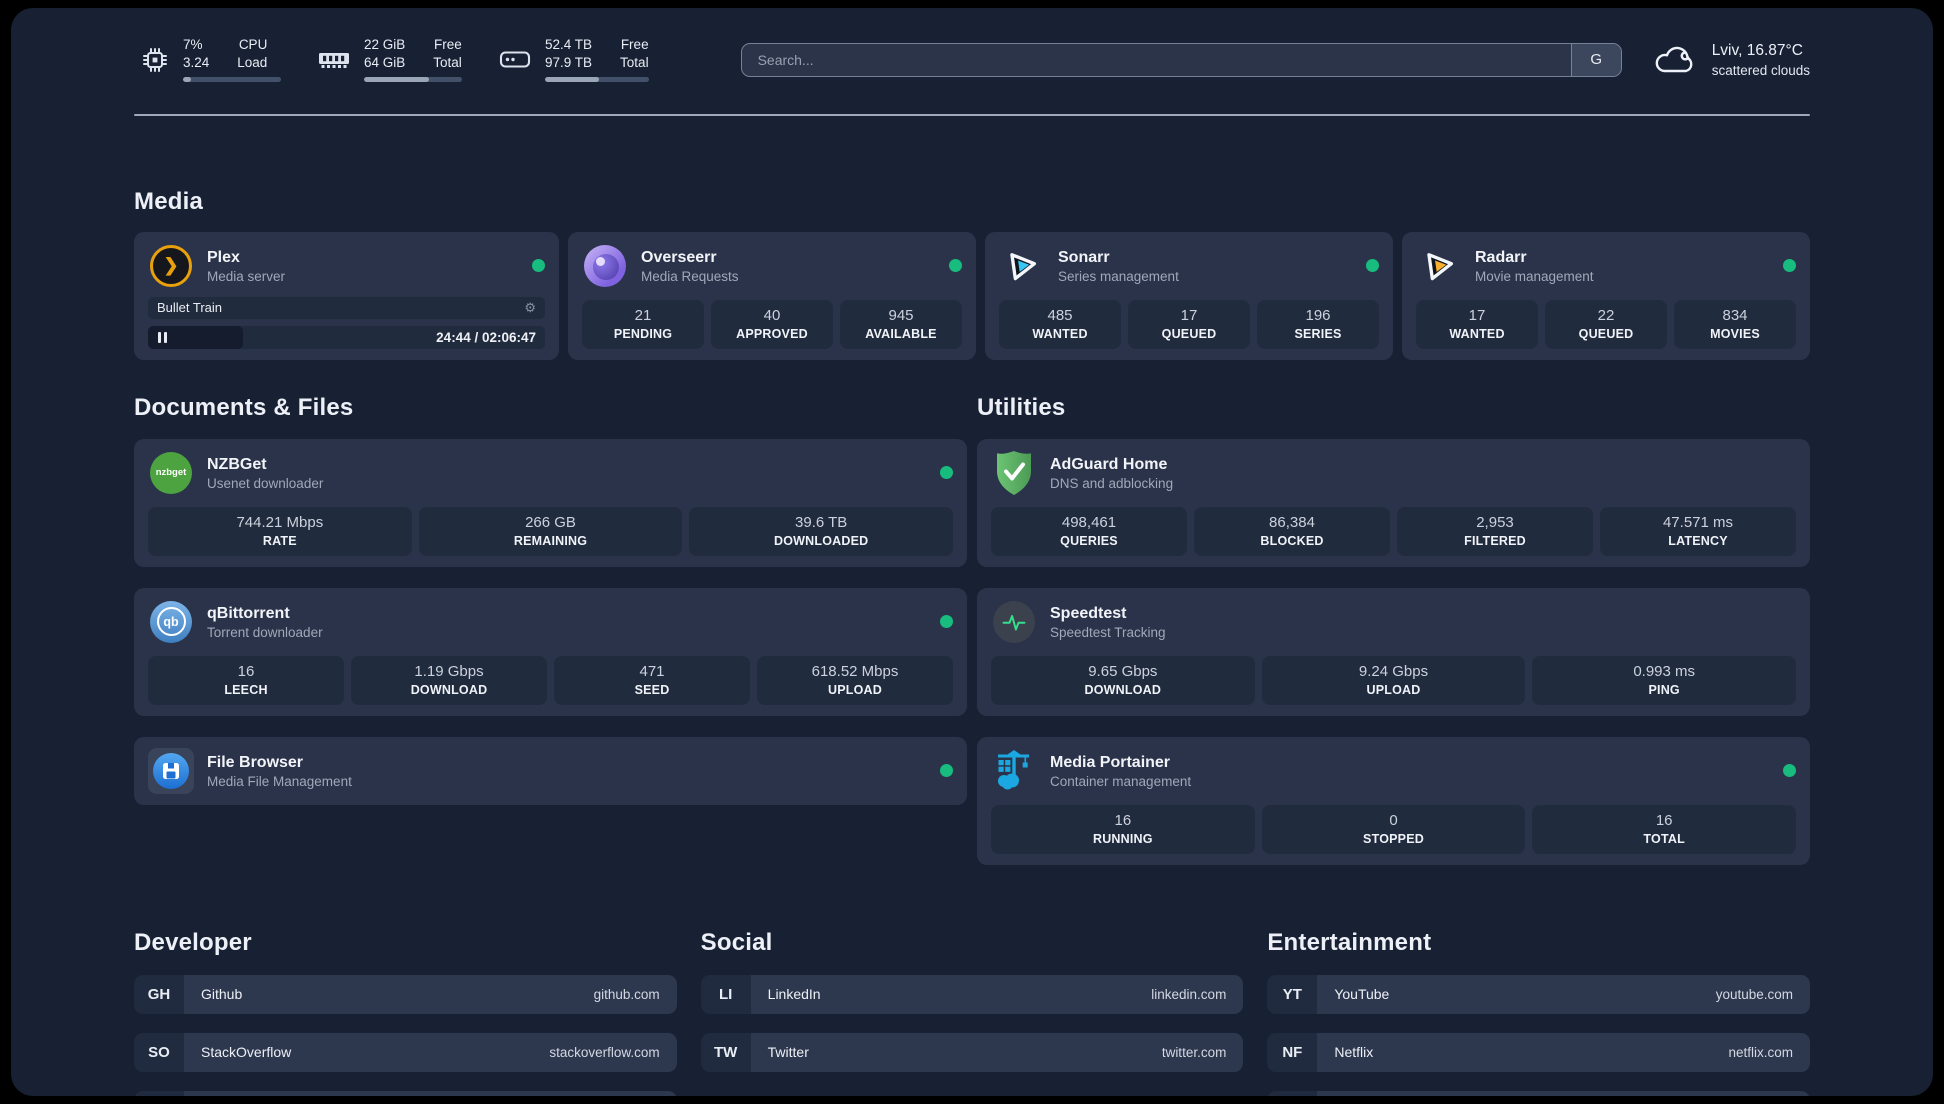 This screenshot has height=1104, width=1944. I want to click on search-bar: G, so click(1181, 59).